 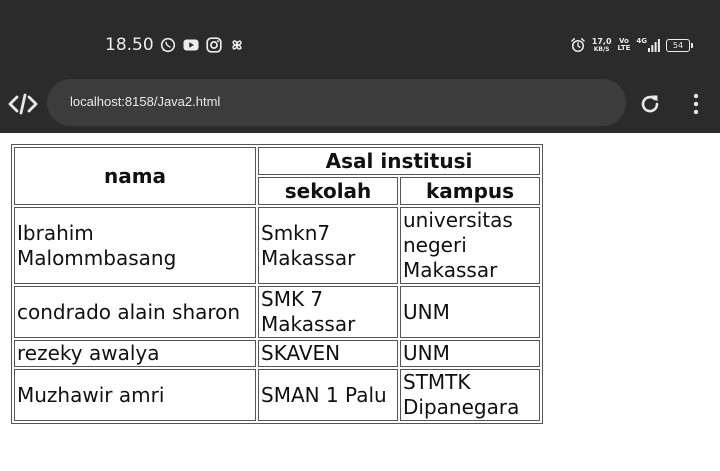 I want to click on network-speed: 17,0 KB/S, so click(x=601, y=44).